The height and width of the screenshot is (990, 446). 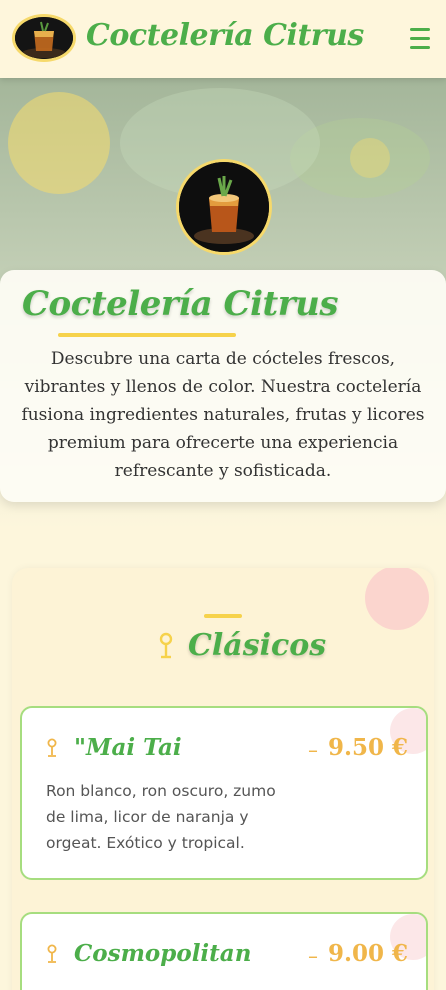 I want to click on menu-item-header: "Mai Tai, so click(x=114, y=747).